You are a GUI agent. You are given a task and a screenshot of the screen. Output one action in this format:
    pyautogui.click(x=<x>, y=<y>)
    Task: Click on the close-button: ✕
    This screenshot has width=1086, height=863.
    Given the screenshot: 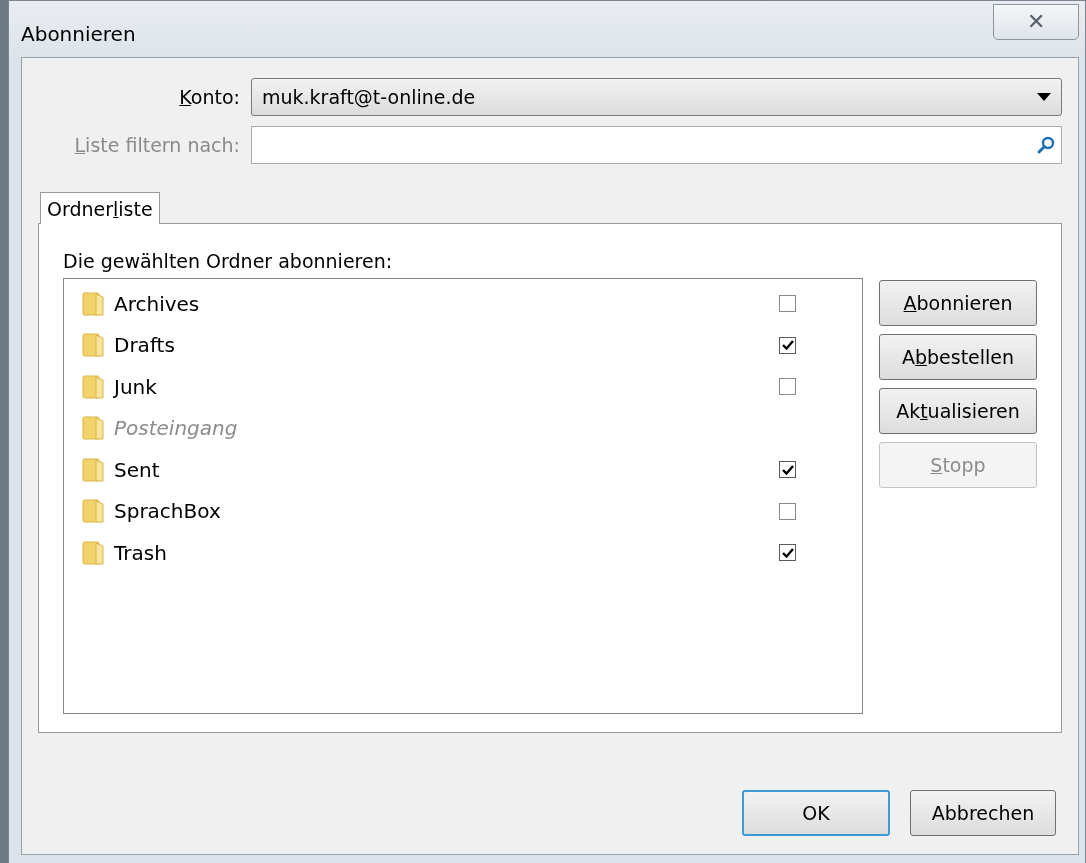 What is the action you would take?
    pyautogui.click(x=1036, y=22)
    